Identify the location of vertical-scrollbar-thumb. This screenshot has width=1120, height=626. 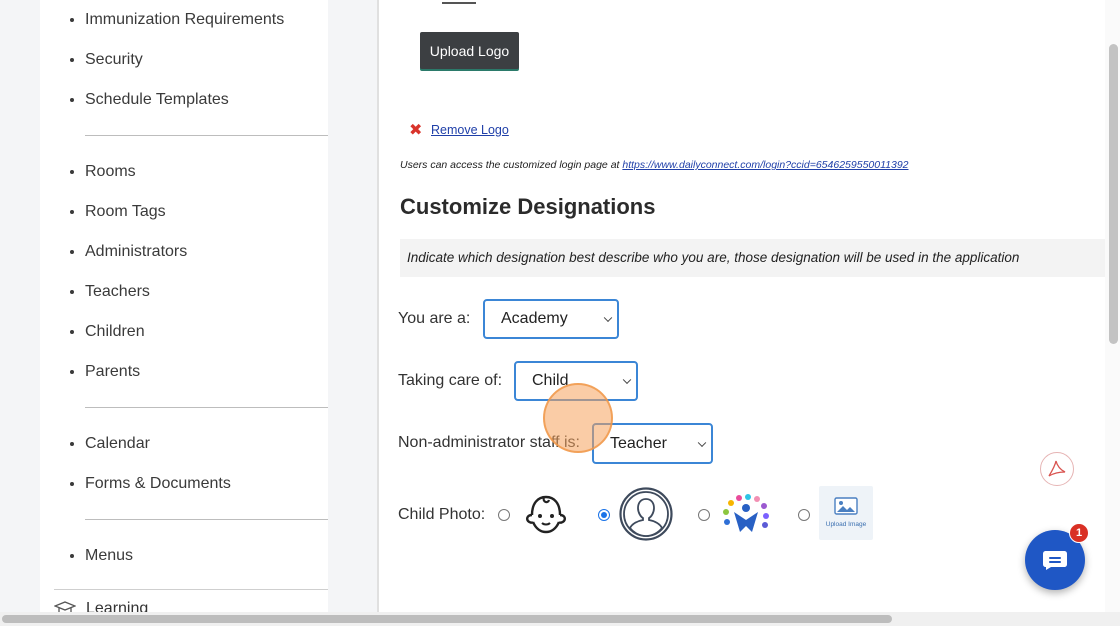
(1113, 194).